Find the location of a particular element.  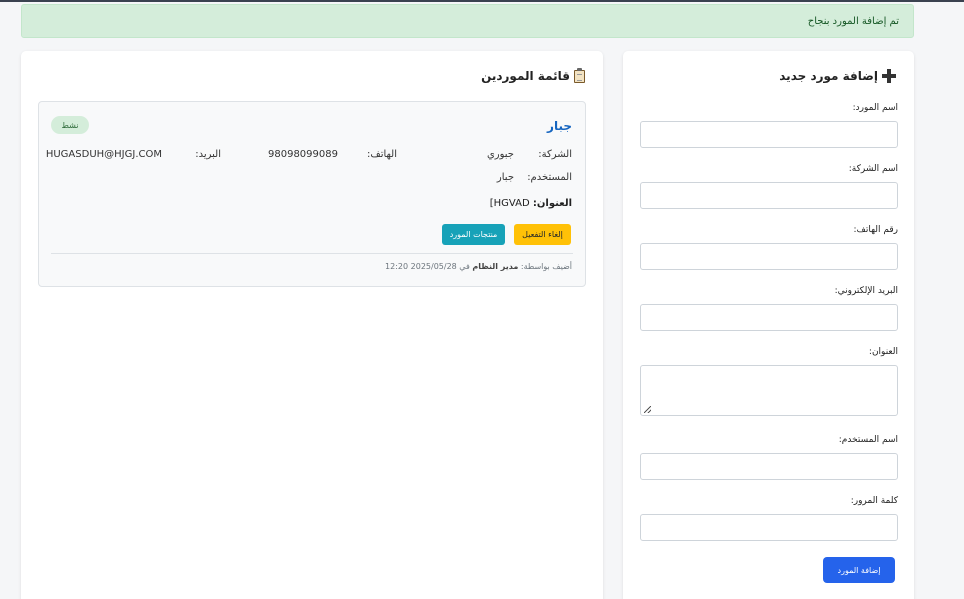

username-field-label: اسم المستخدم: is located at coordinates (868, 440).